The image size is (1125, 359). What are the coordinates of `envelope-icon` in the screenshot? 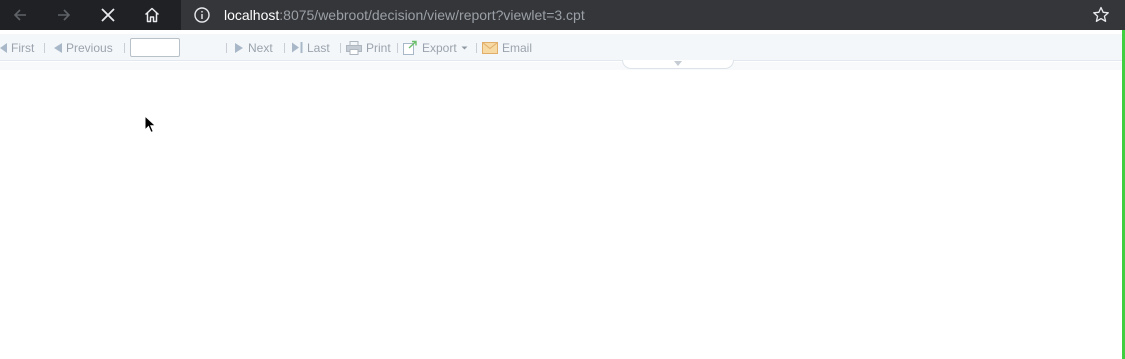 It's located at (490, 47).